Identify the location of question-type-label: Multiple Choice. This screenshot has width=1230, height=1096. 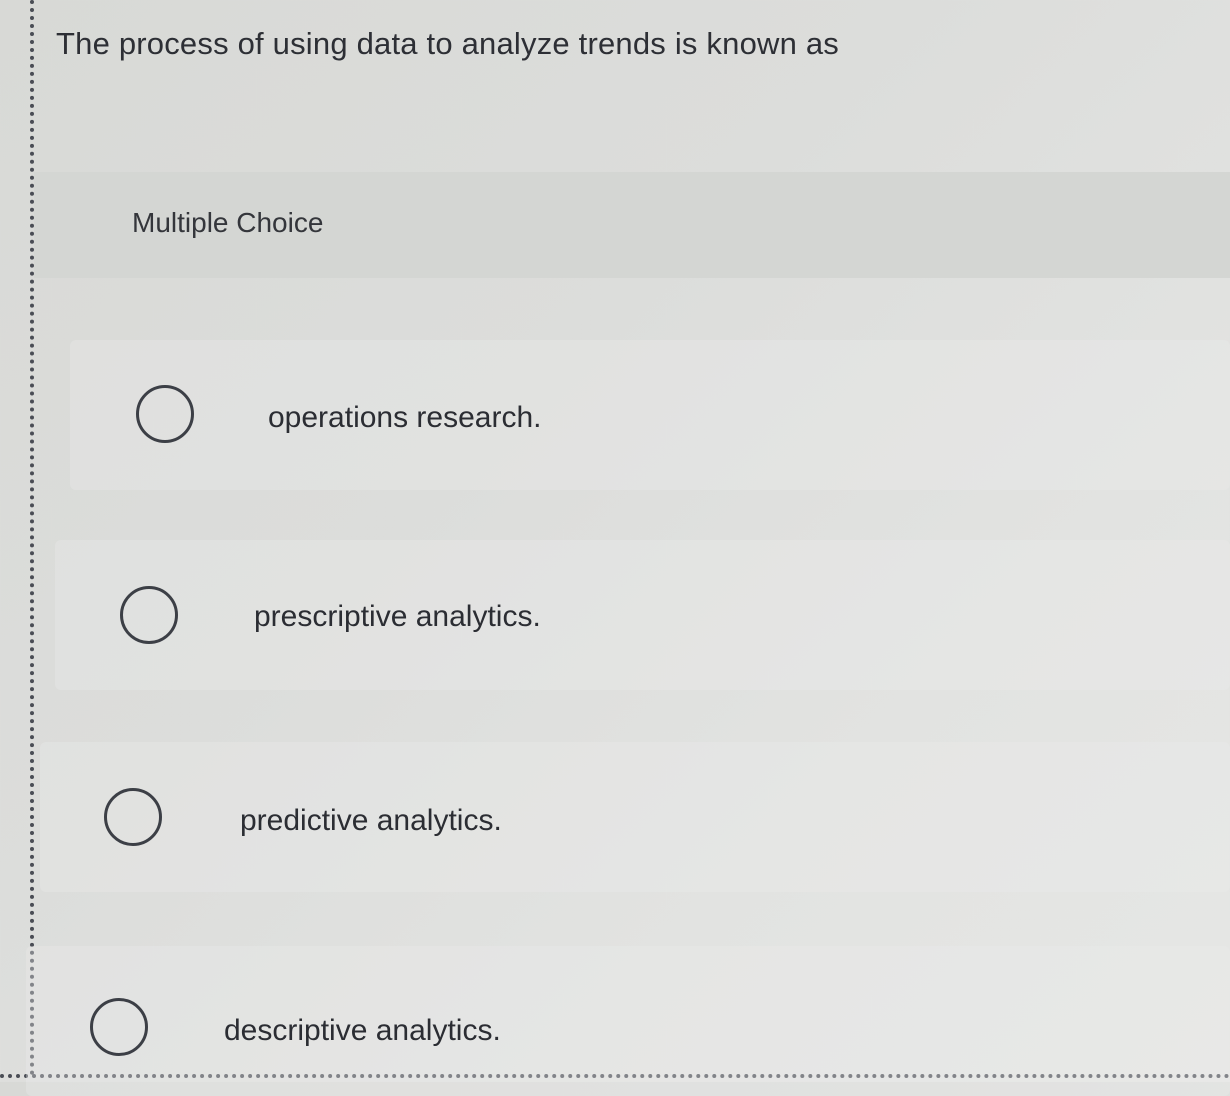
(228, 222).